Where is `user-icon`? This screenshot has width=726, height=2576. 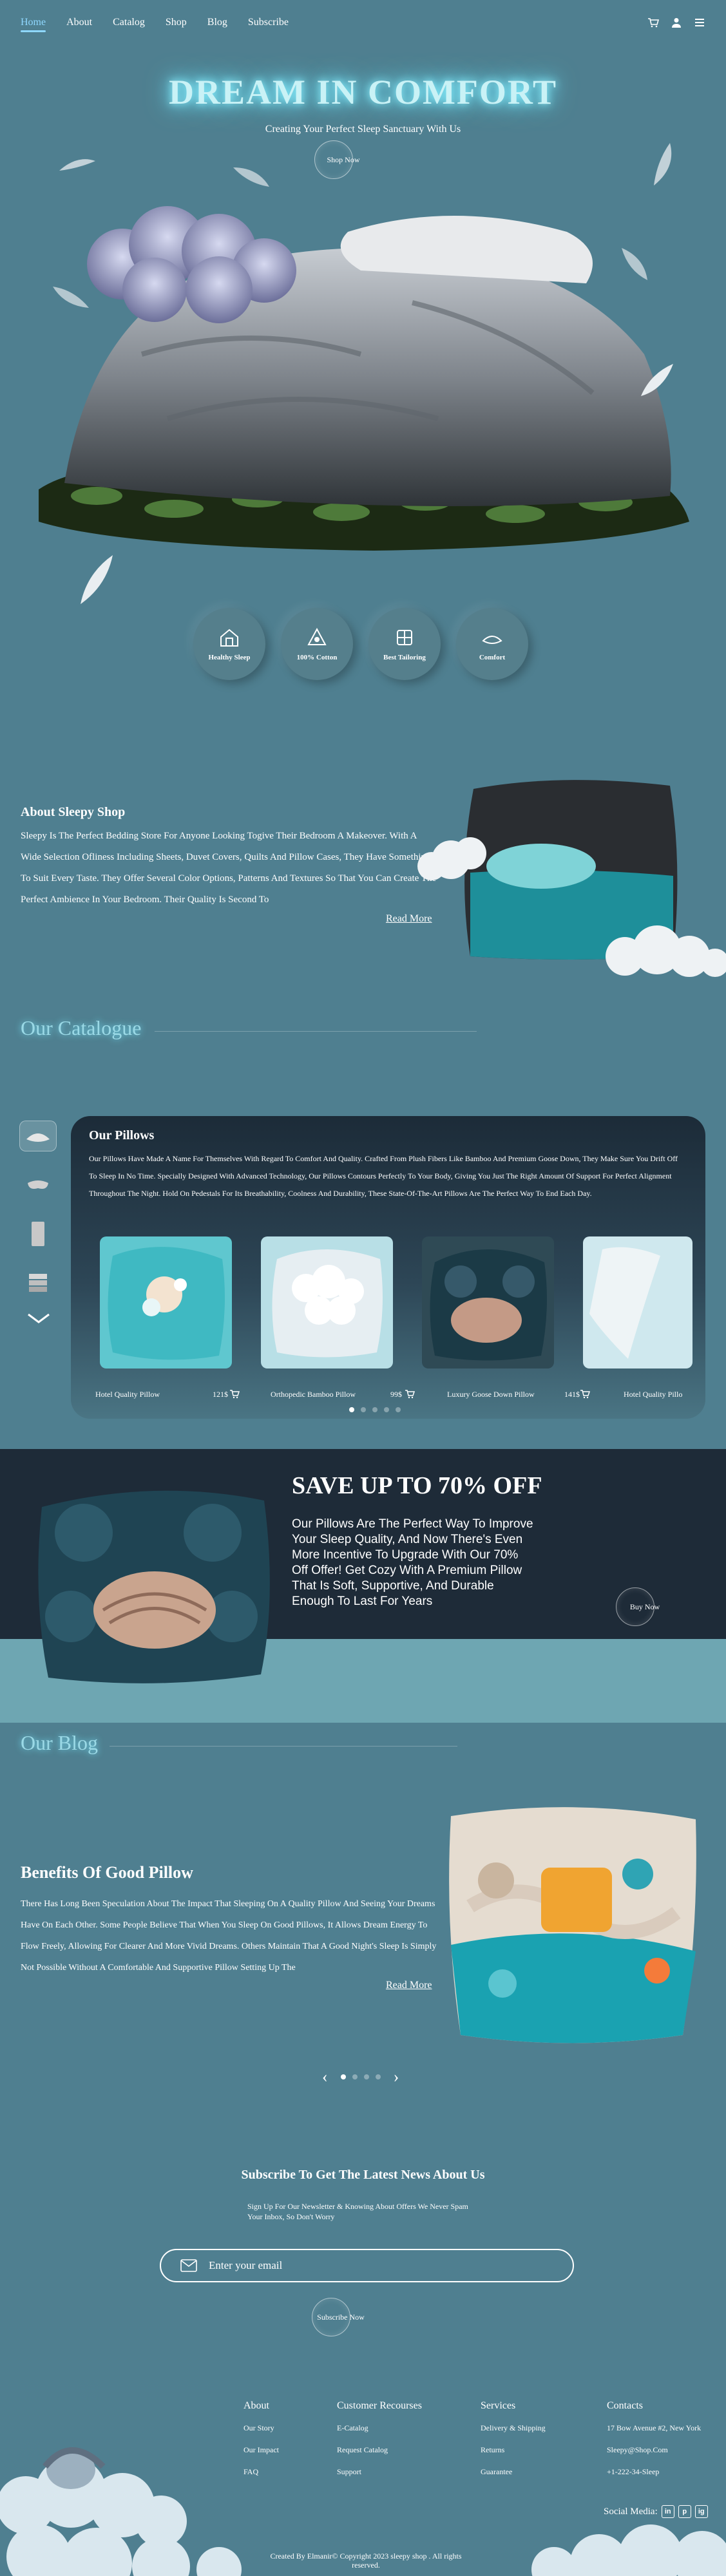 user-icon is located at coordinates (677, 22).